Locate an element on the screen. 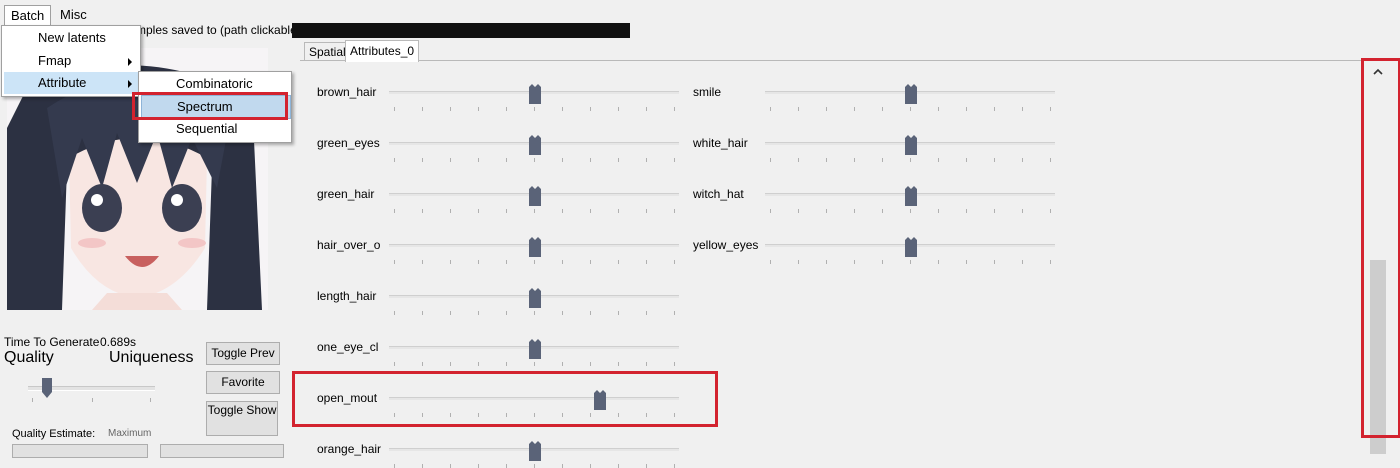 The width and height of the screenshot is (1400, 468). menu-item-new-latents: New latents is located at coordinates (71, 38).